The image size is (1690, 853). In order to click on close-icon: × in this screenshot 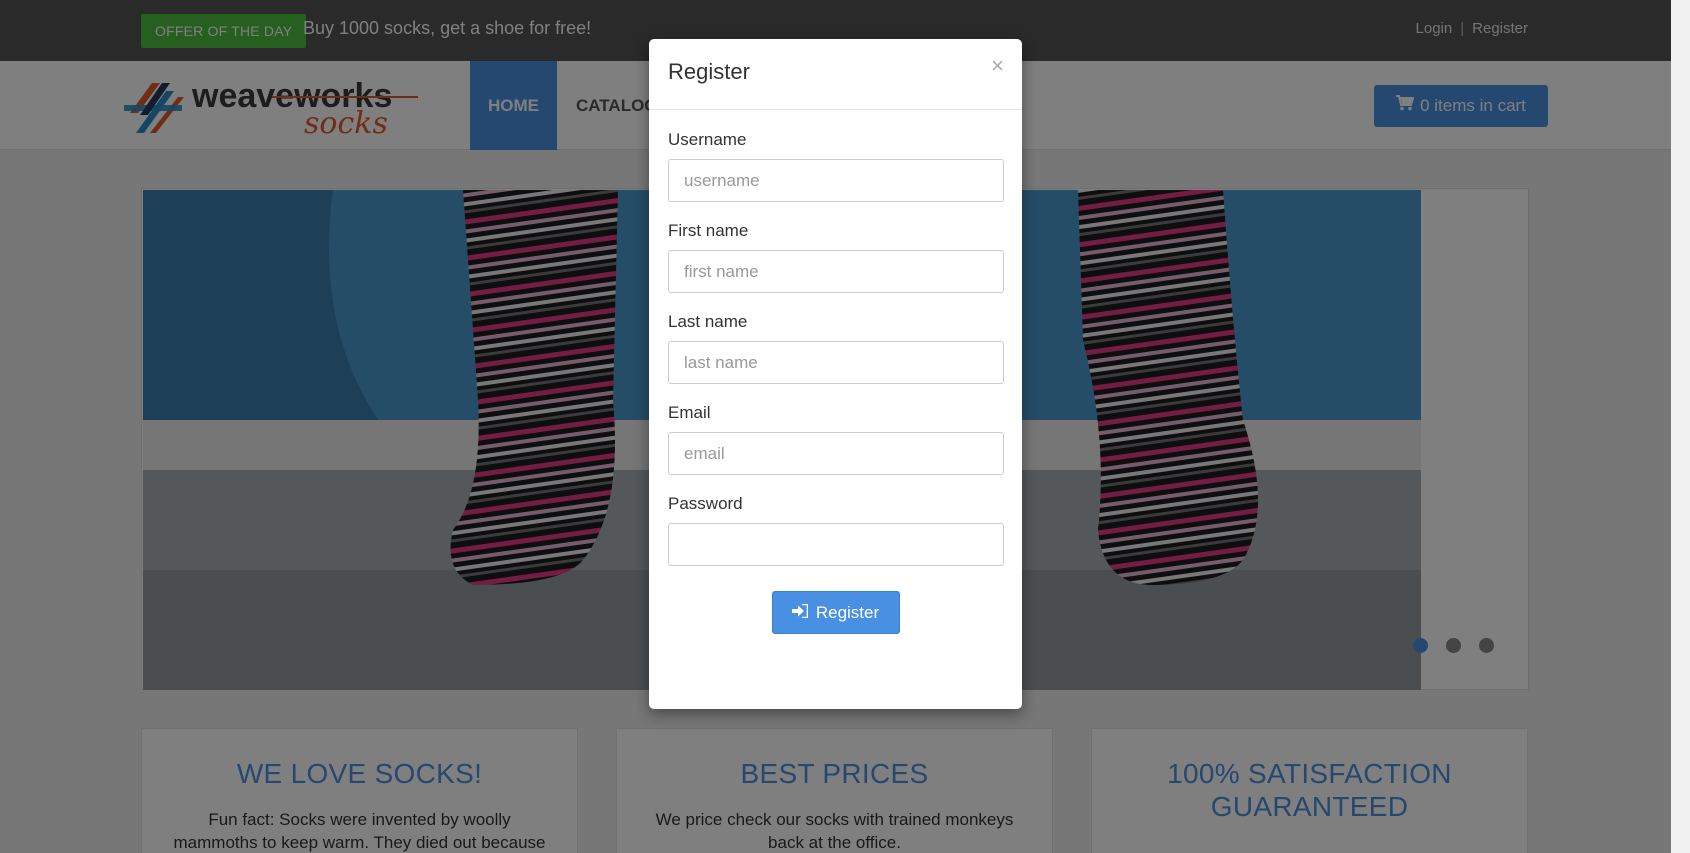, I will do `click(997, 66)`.